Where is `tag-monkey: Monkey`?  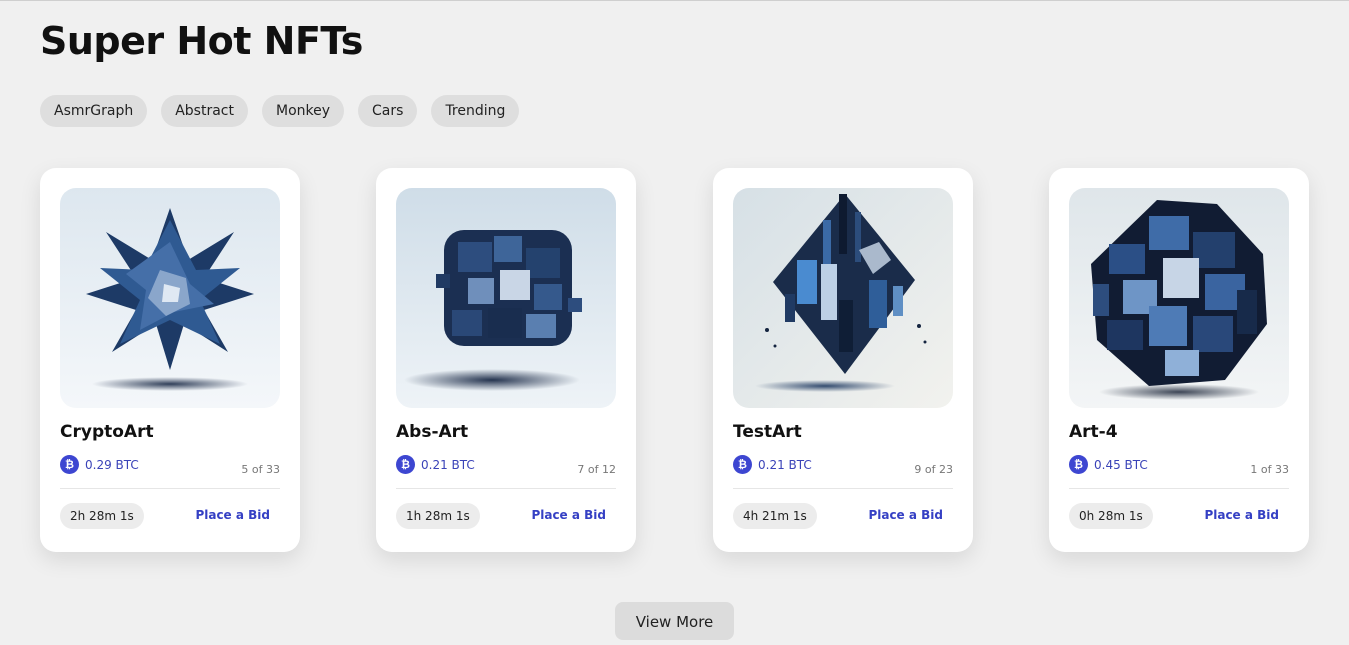 tag-monkey: Monkey is located at coordinates (303, 111).